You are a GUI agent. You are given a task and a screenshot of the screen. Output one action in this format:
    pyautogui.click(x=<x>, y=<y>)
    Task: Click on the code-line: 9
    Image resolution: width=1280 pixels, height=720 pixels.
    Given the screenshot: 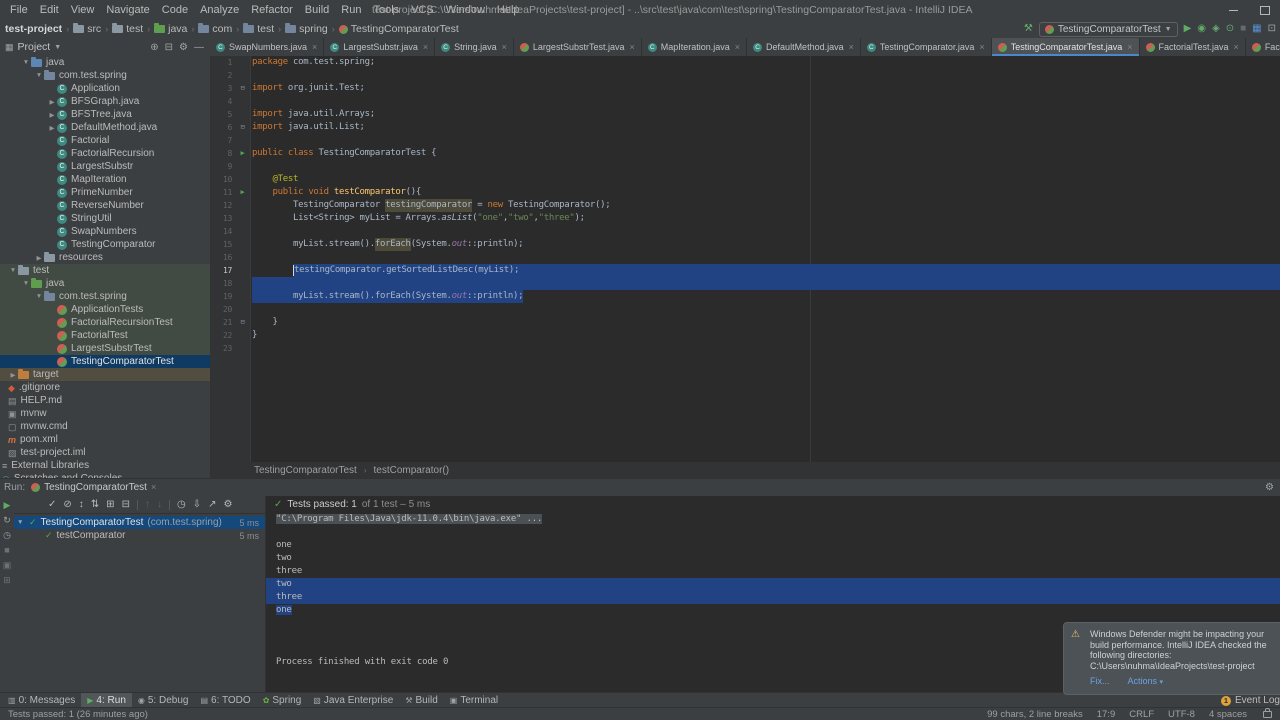 What is the action you would take?
    pyautogui.click(x=745, y=166)
    